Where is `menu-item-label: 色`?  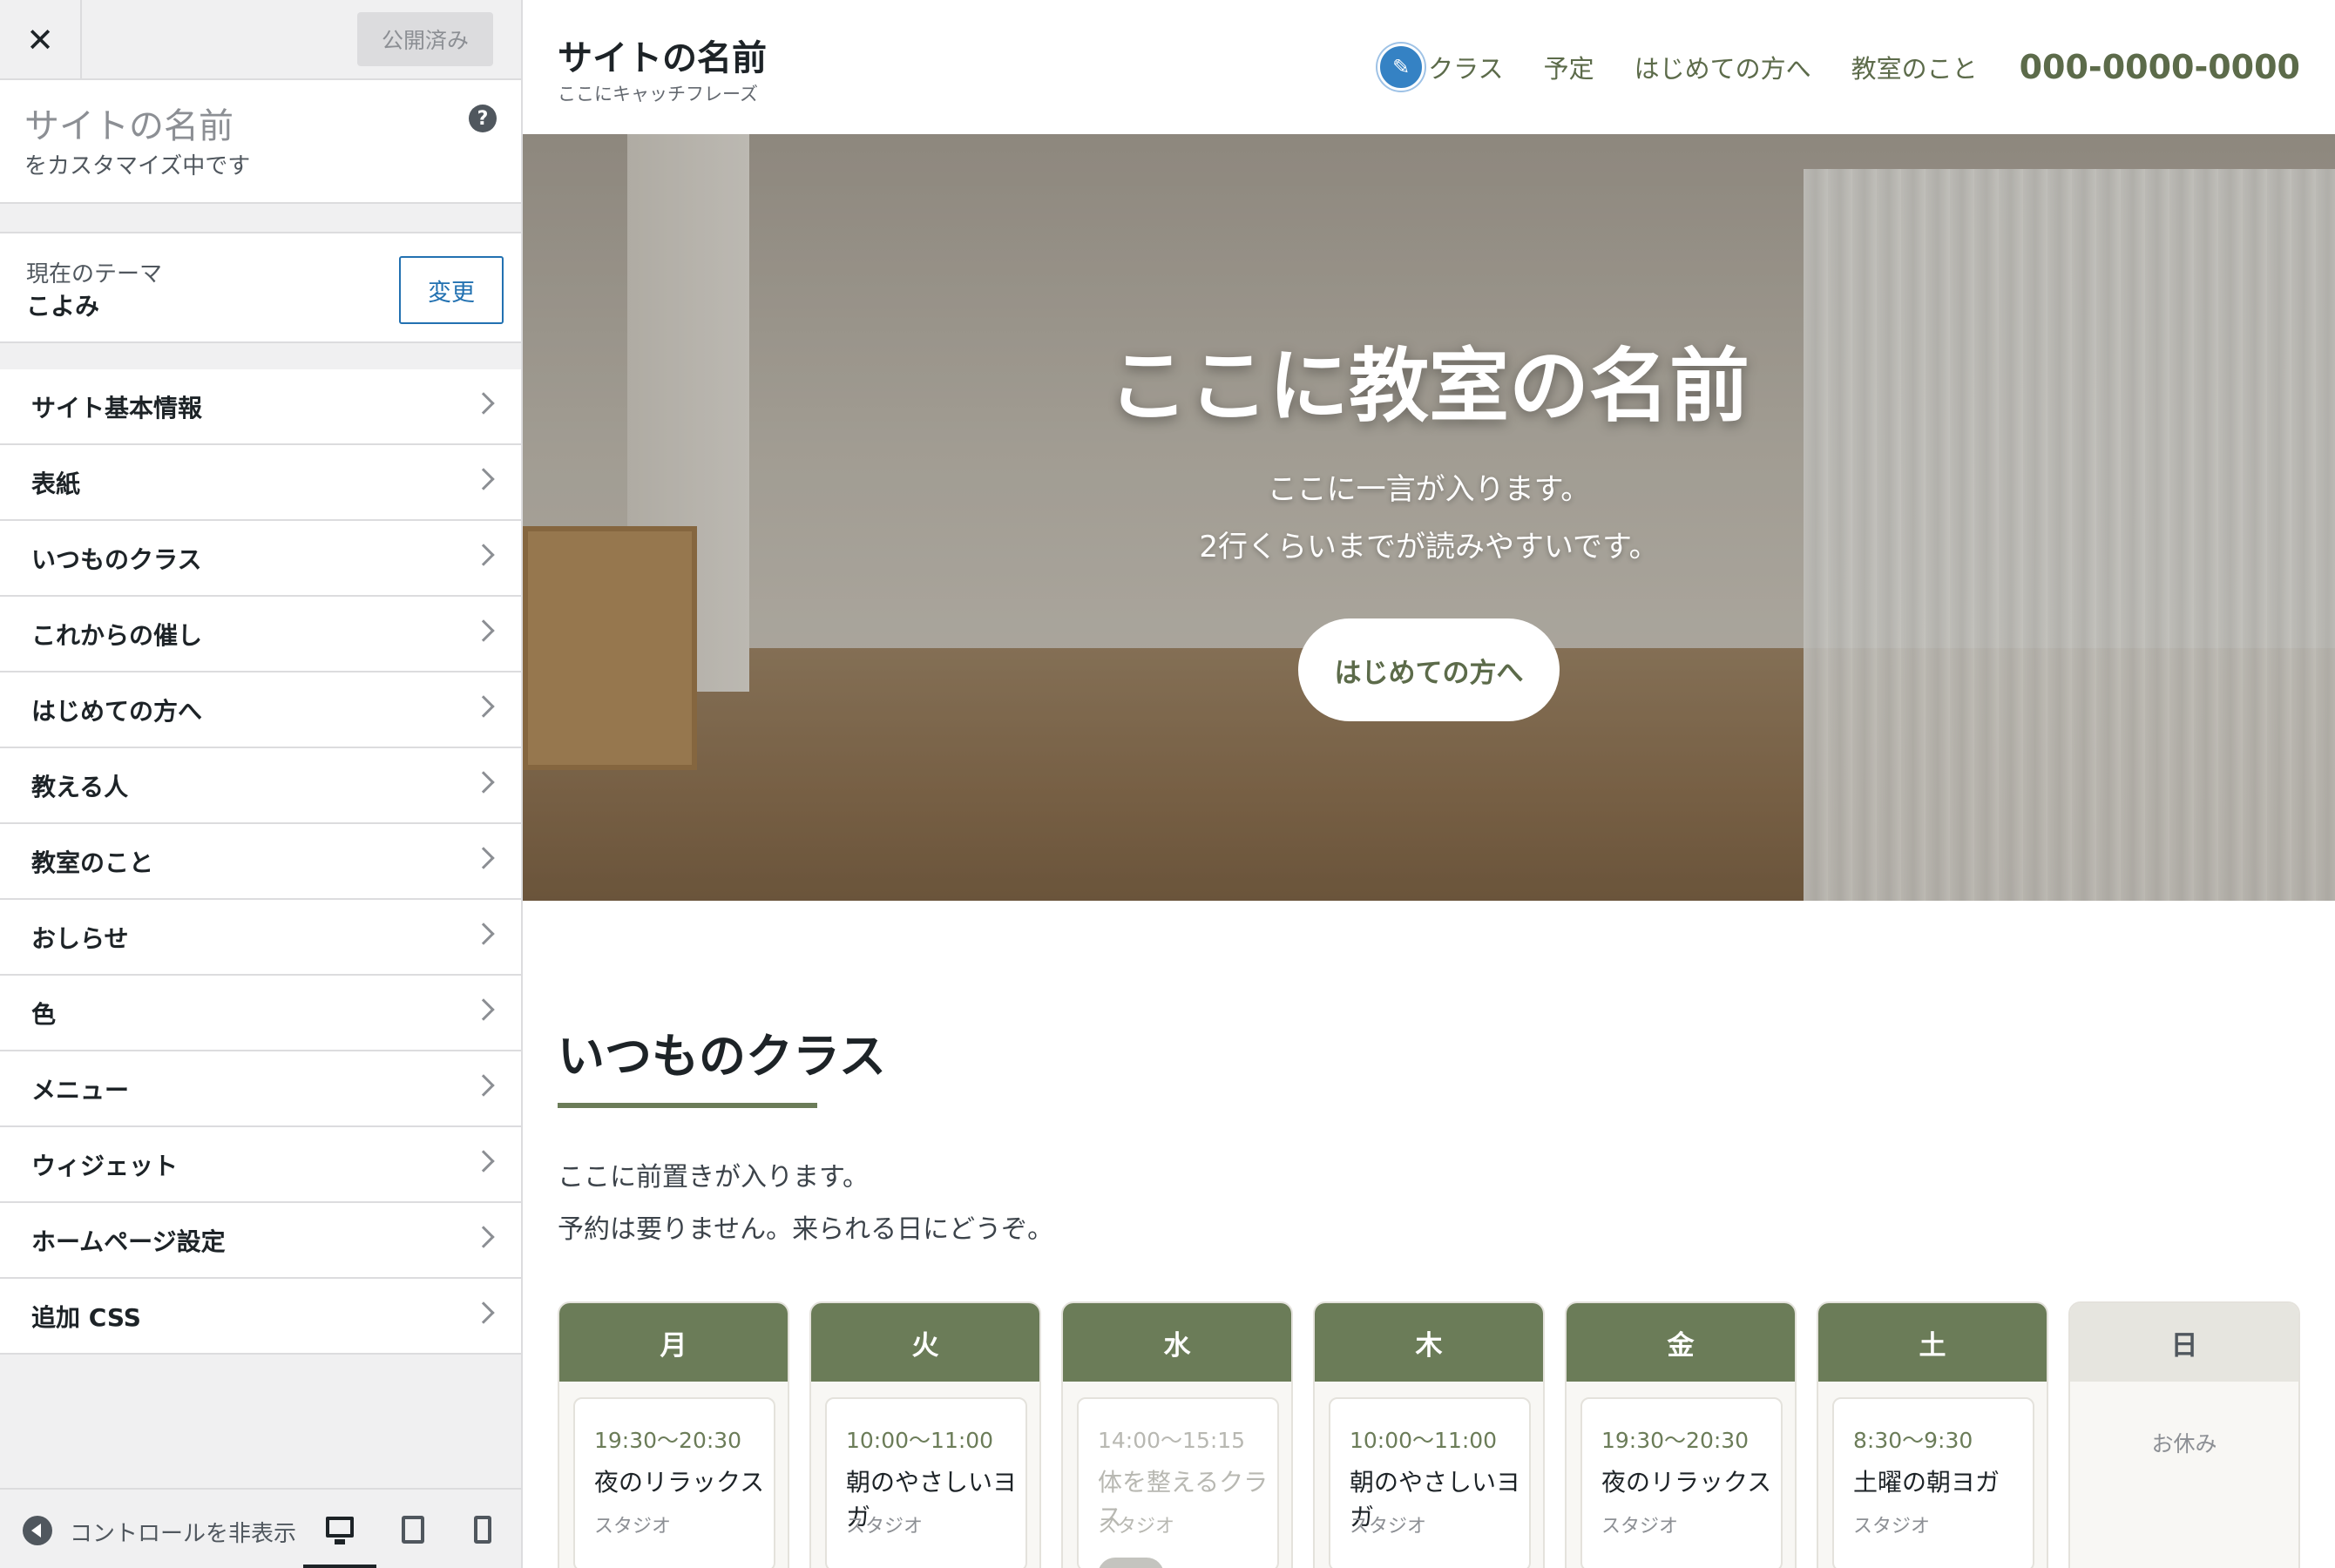 menu-item-label: 色 is located at coordinates (44, 1014).